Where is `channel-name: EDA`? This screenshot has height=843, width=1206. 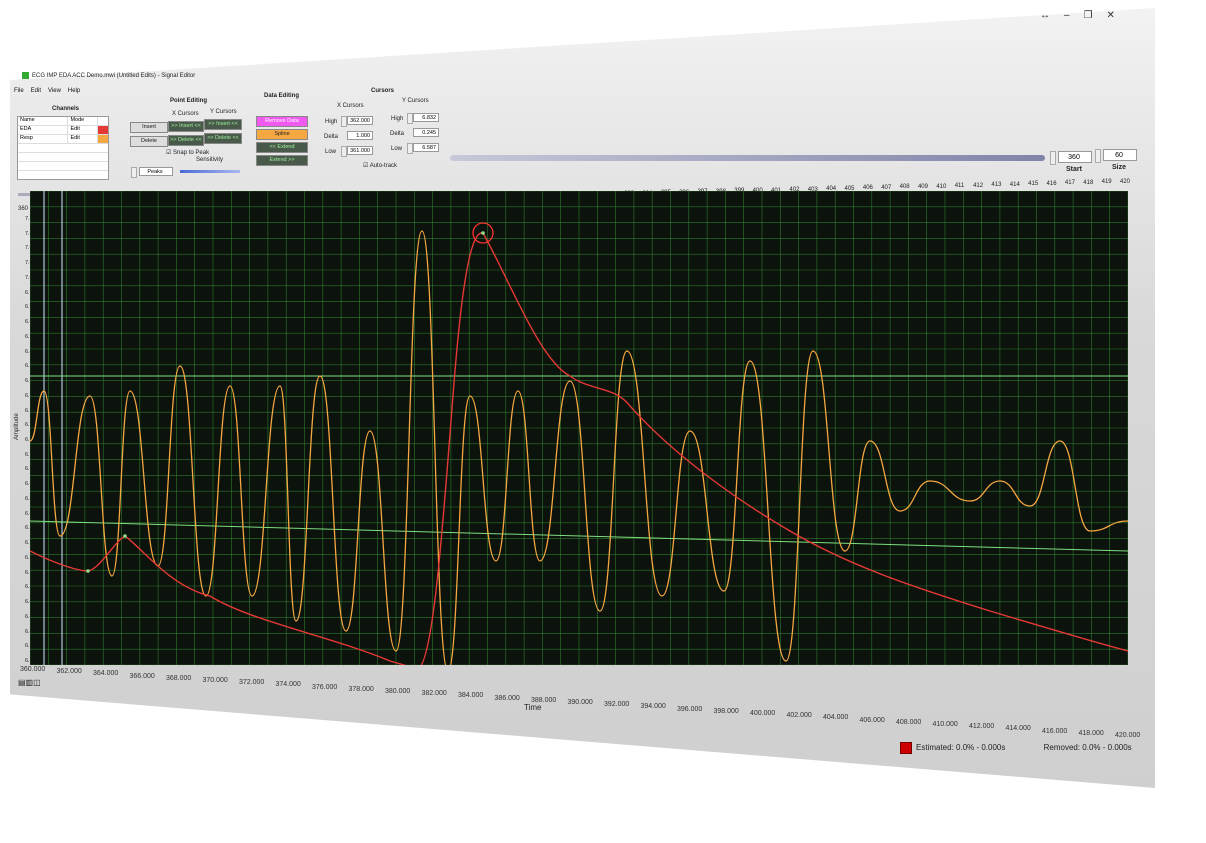 channel-name: EDA is located at coordinates (43, 130).